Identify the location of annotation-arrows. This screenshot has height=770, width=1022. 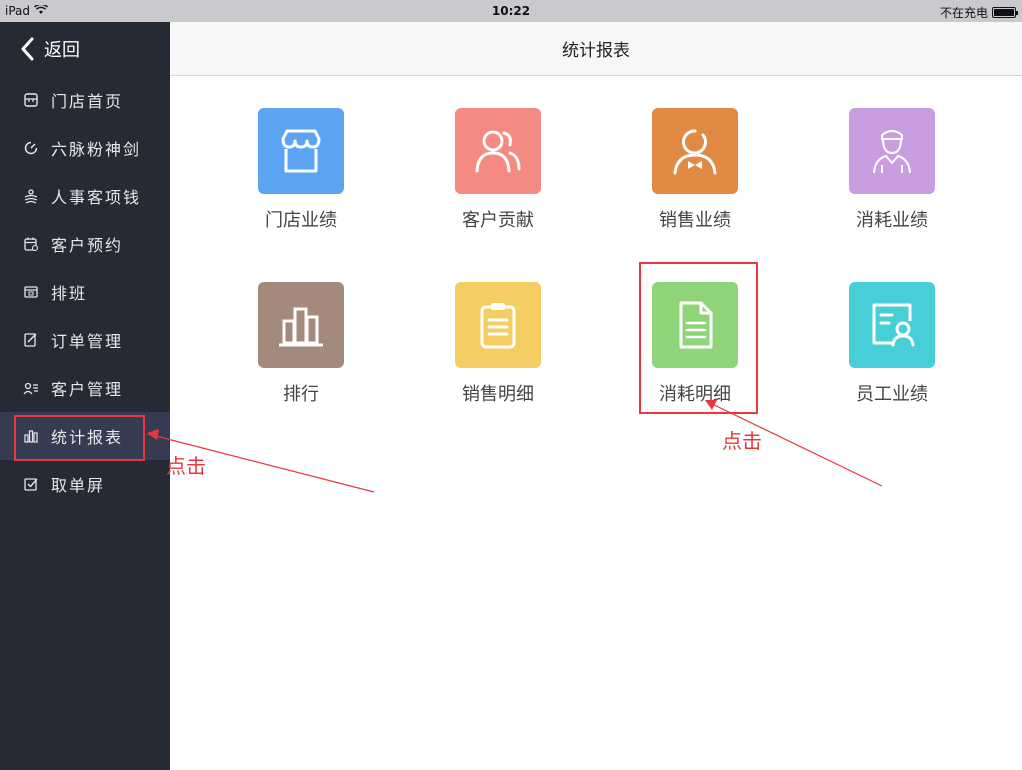
(515, 446).